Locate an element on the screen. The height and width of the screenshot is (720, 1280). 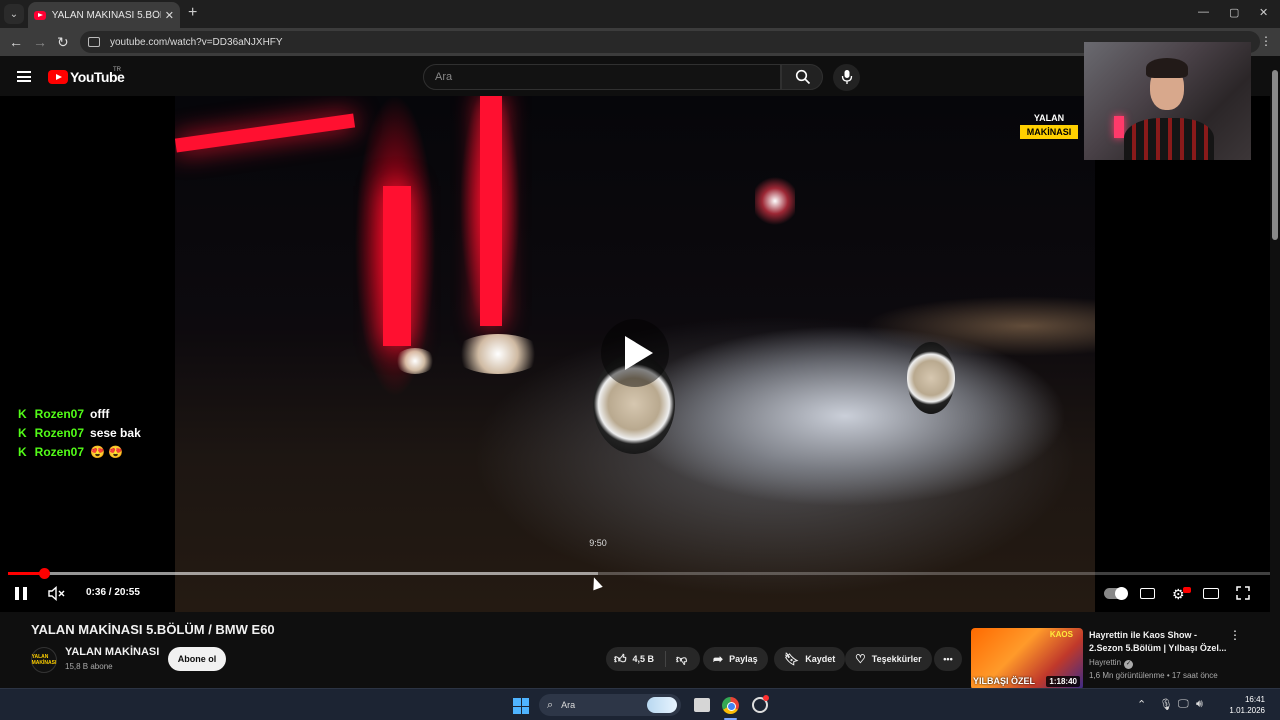
search-input: Ara is located at coordinates (602, 77).